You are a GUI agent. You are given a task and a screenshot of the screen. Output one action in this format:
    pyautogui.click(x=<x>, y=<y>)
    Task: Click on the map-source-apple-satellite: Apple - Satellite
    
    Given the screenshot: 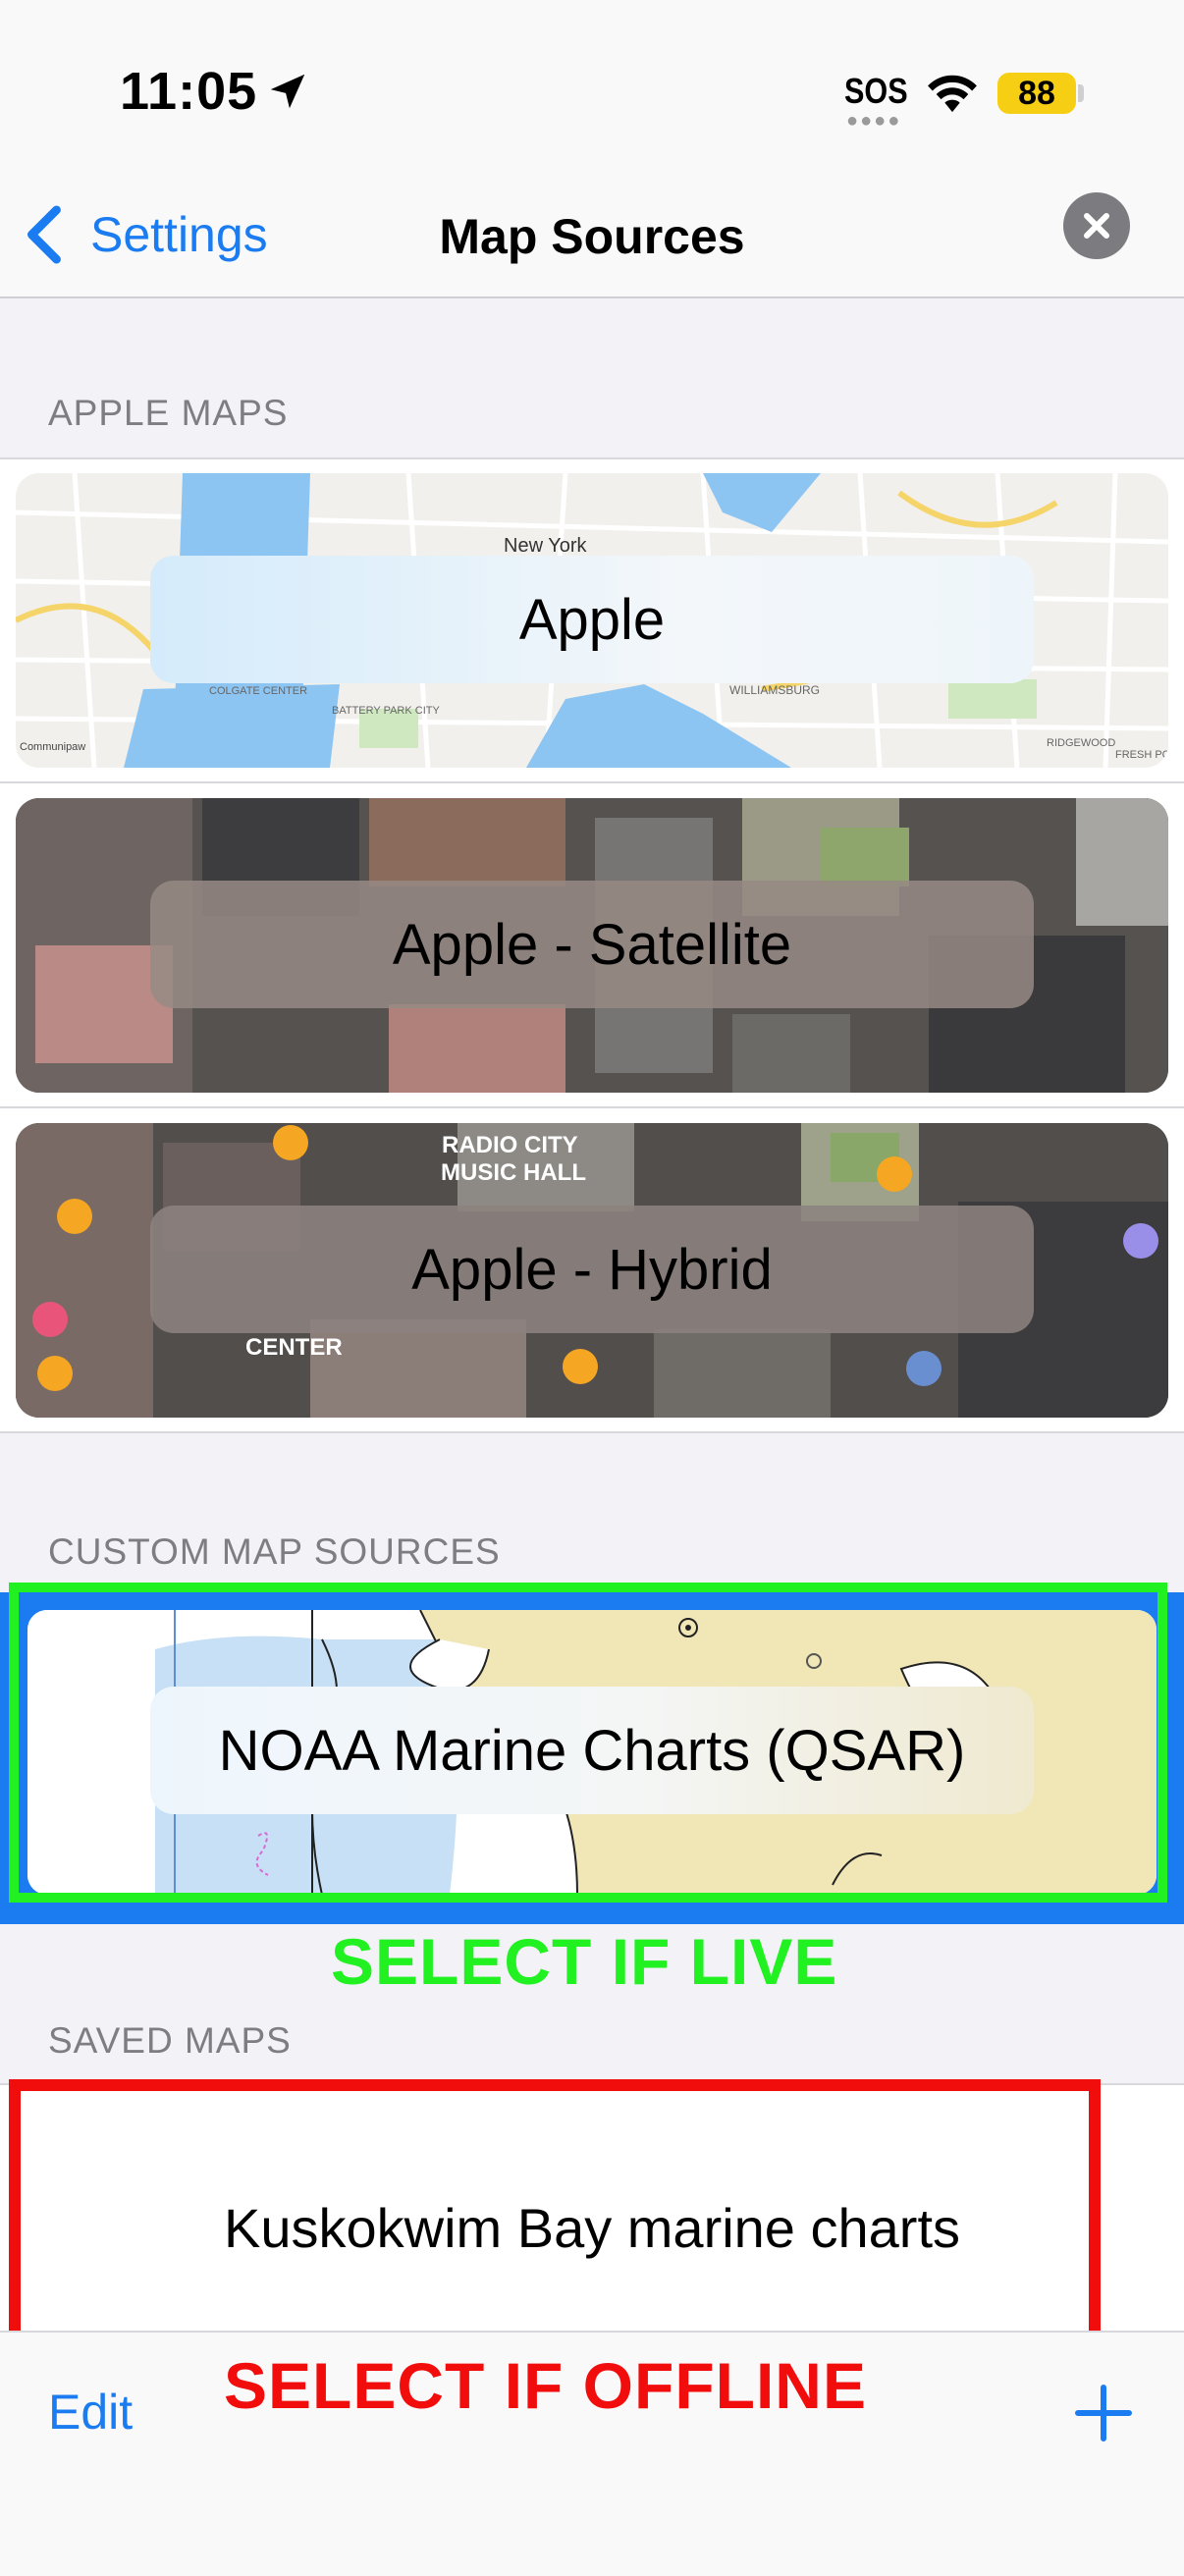 What is the action you would take?
    pyautogui.click(x=592, y=945)
    